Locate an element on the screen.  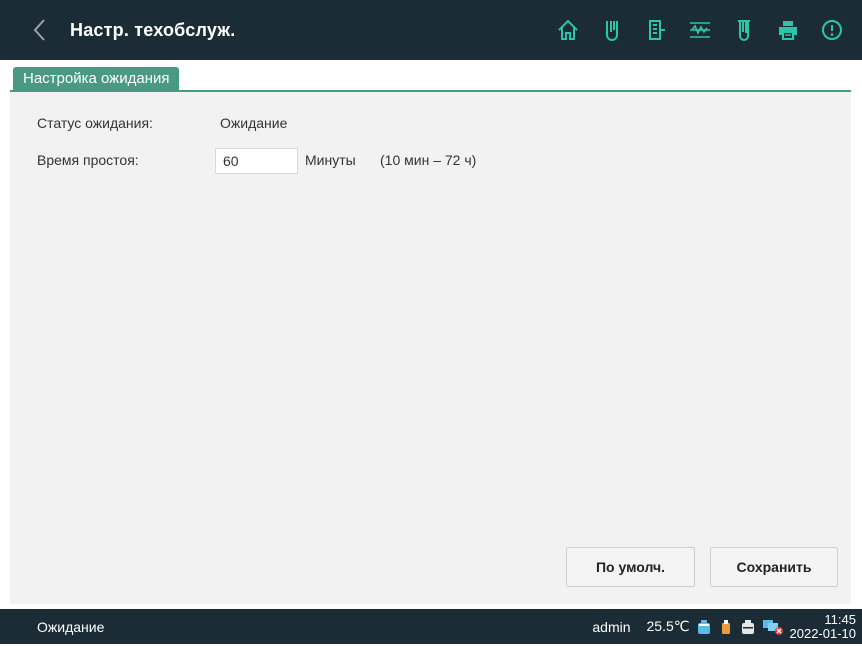
reagent-orange-icon is located at coordinates (726, 627).